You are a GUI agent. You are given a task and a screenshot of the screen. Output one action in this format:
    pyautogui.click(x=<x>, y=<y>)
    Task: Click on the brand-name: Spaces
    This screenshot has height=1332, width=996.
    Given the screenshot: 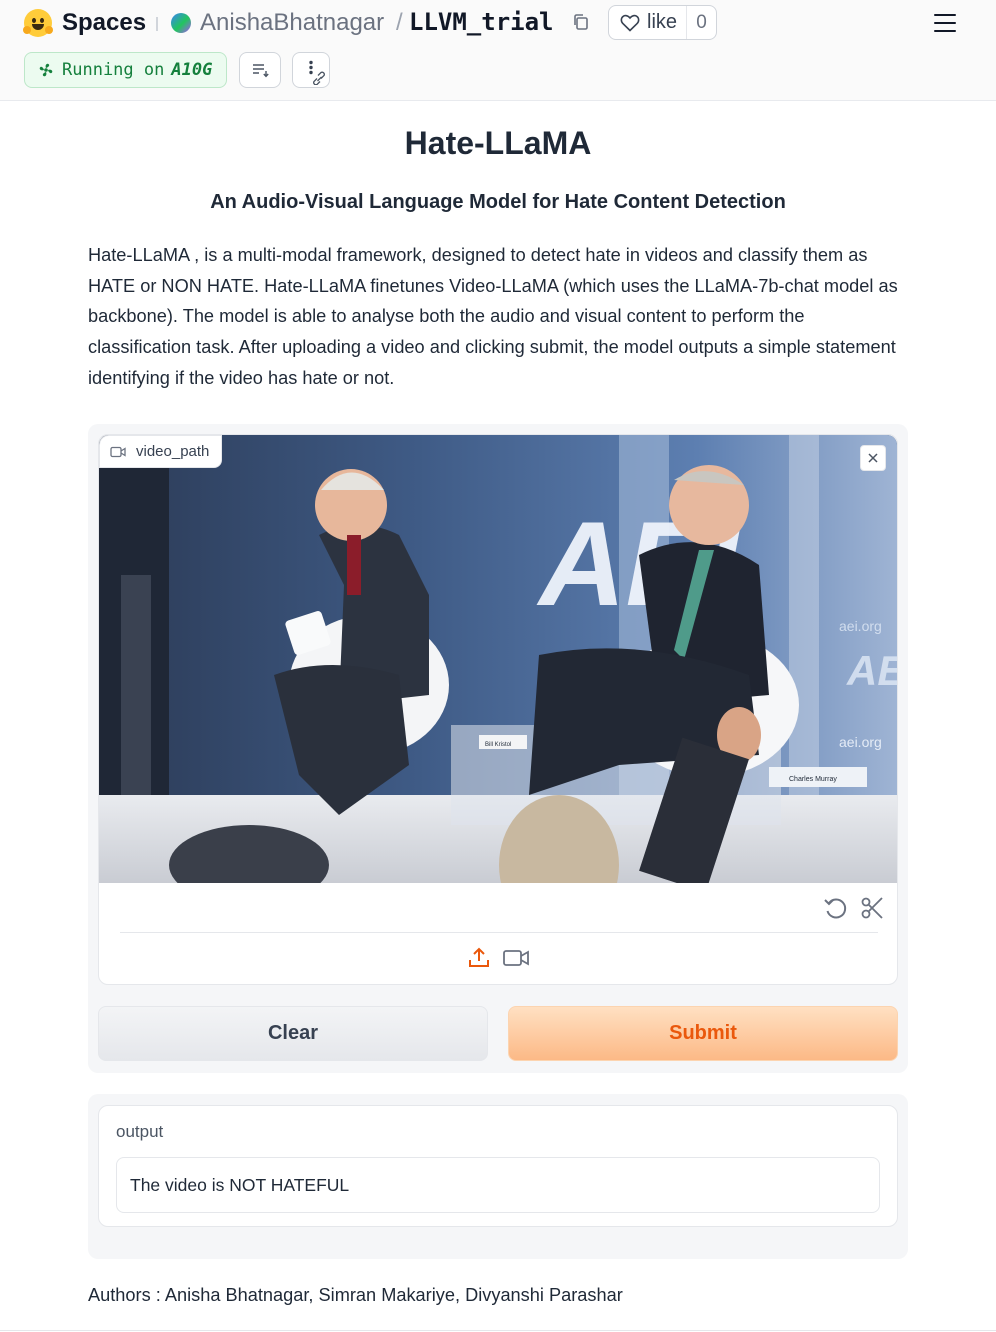 What is the action you would take?
    pyautogui.click(x=104, y=22)
    